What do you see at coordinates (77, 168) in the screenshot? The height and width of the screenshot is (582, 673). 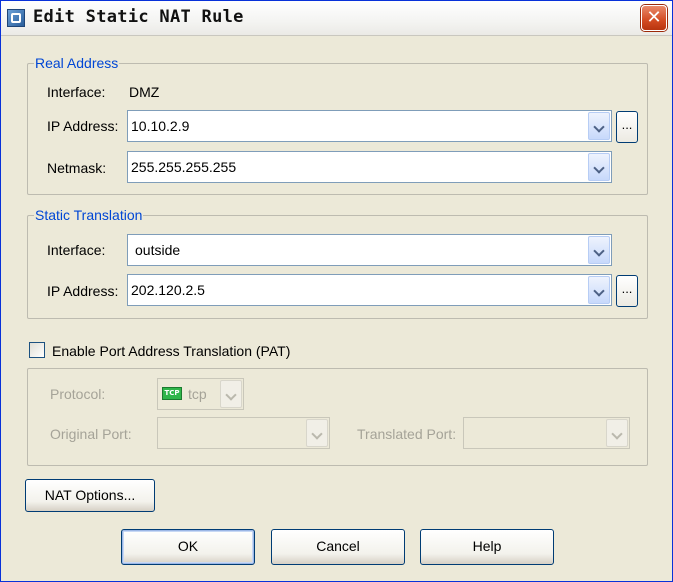 I see `netmask-label: Netmask:` at bounding box center [77, 168].